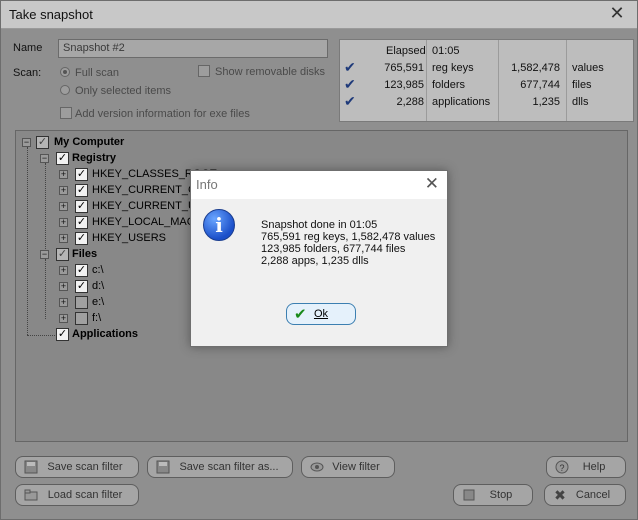  I want to click on load-scan-filter-label: Load scan filter, so click(85, 495).